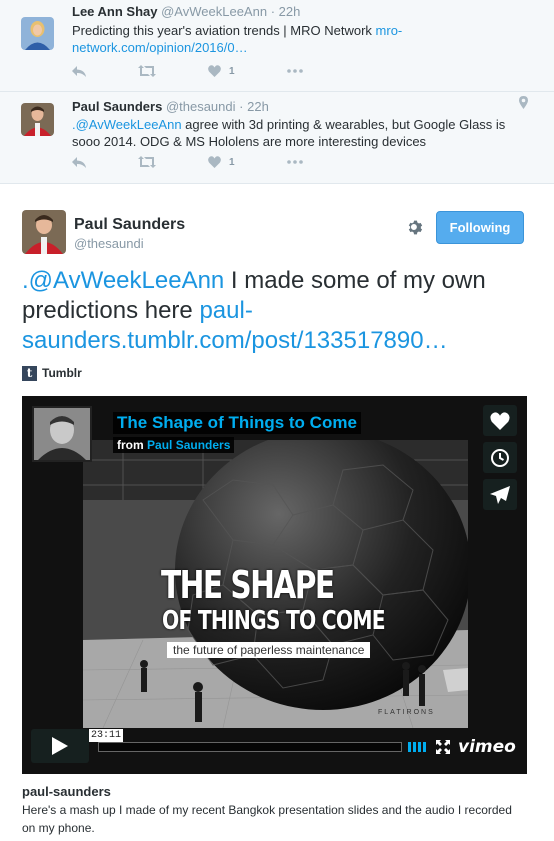 This screenshot has width=554, height=841. What do you see at coordinates (106, 735) in the screenshot?
I see `video-duration: 23:11` at bounding box center [106, 735].